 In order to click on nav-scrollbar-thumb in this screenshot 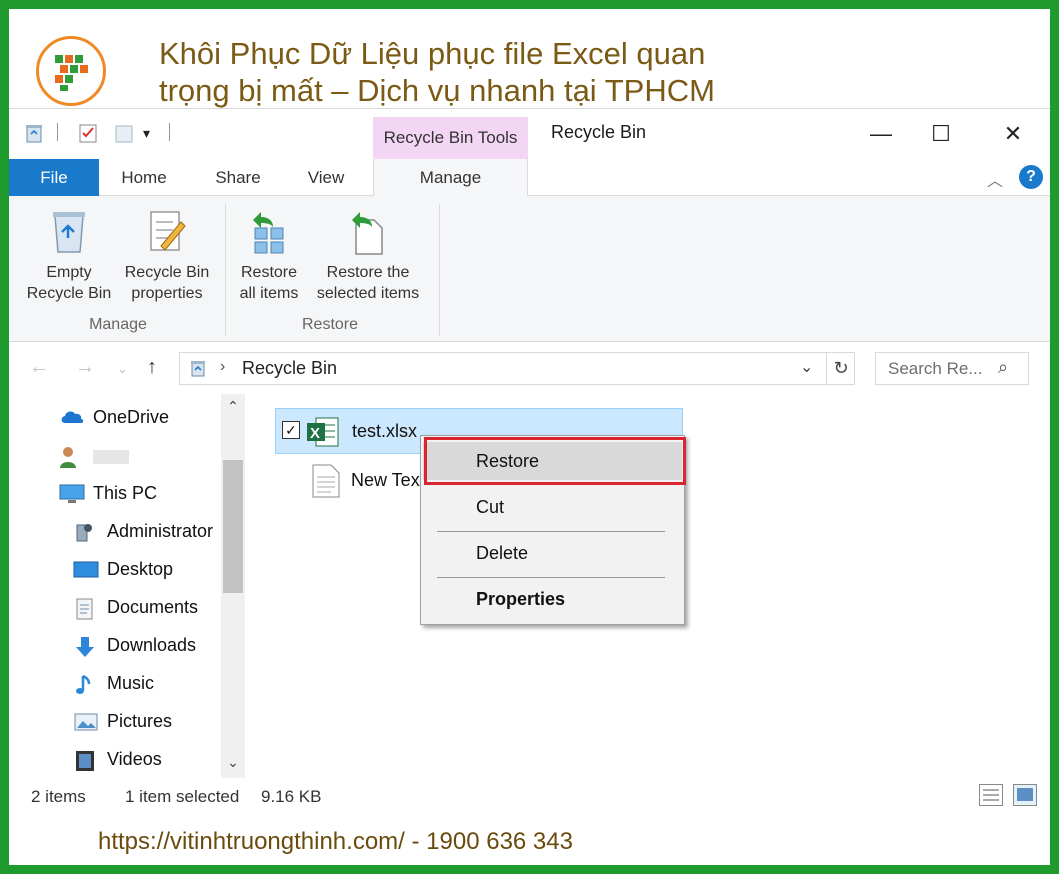, I will do `click(233, 526)`.